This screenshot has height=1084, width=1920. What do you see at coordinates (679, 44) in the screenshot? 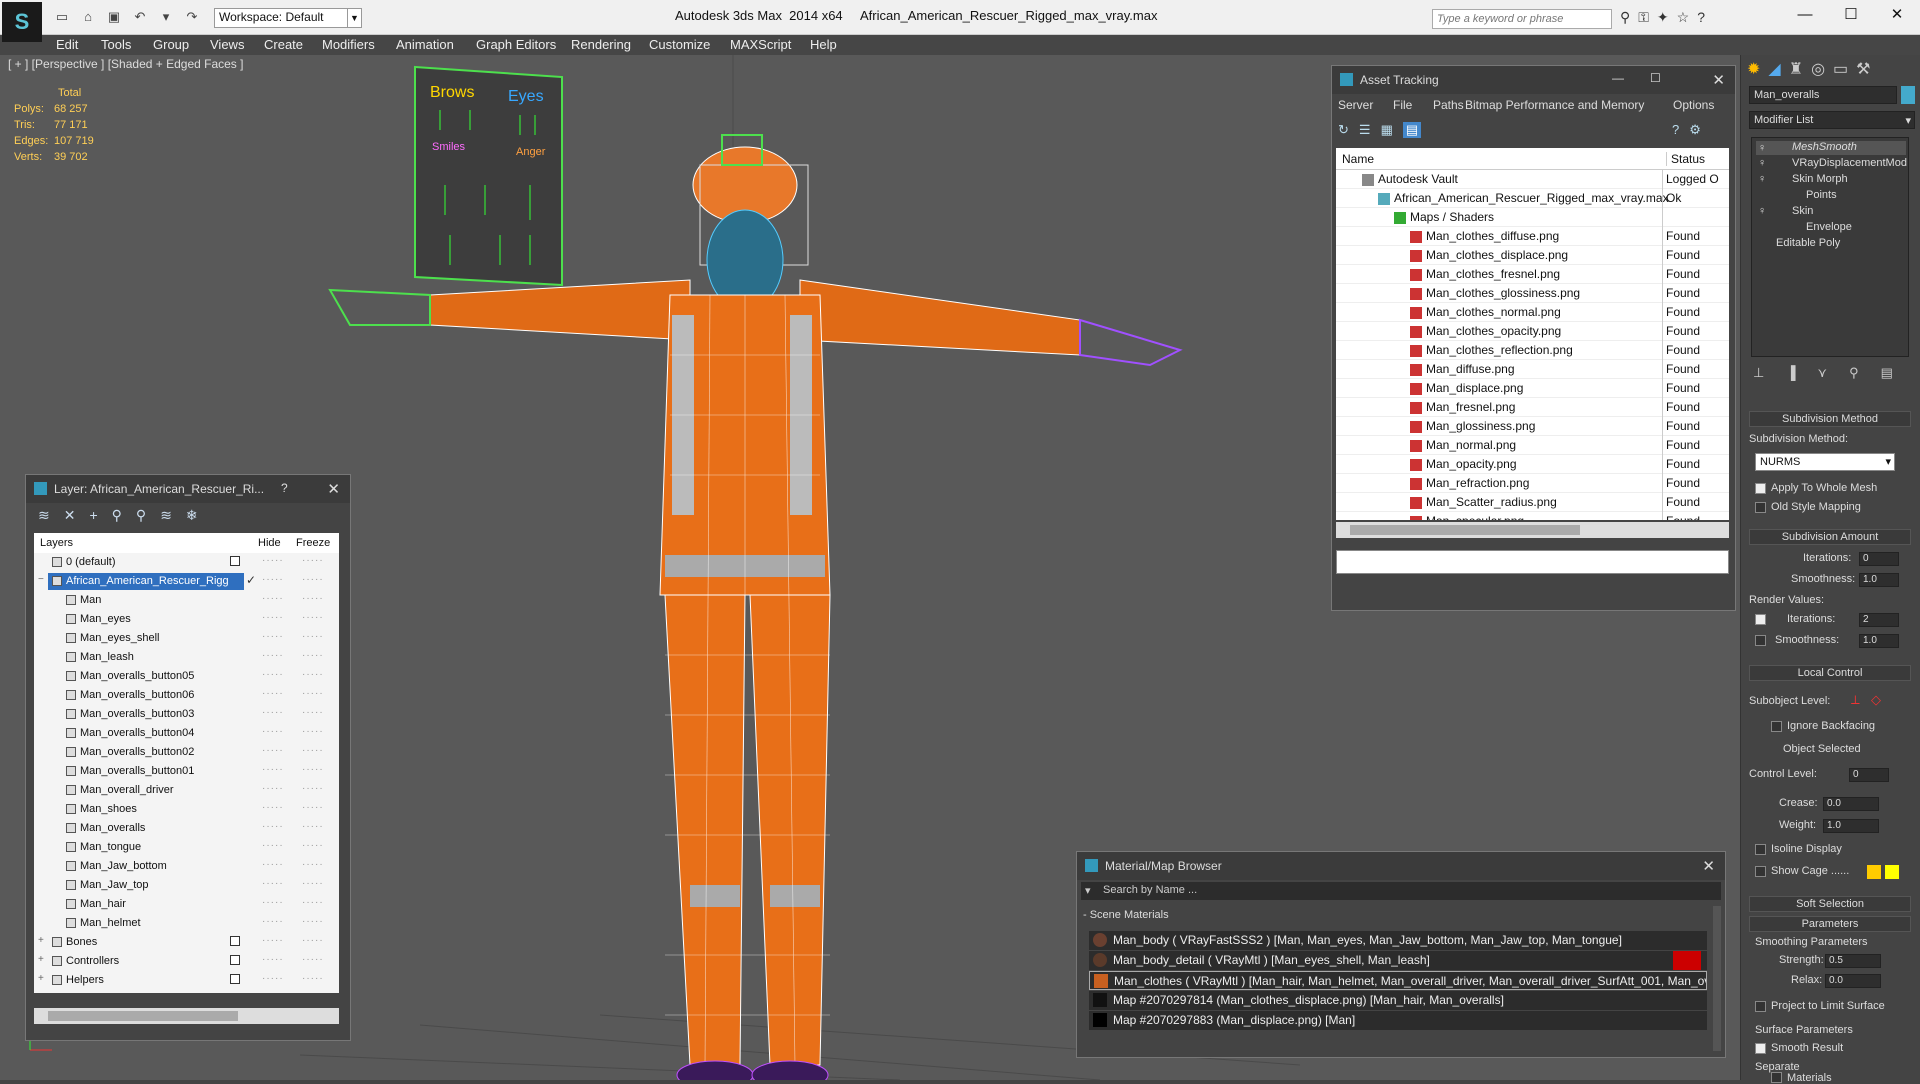
I see `menu-customize: Customize` at bounding box center [679, 44].